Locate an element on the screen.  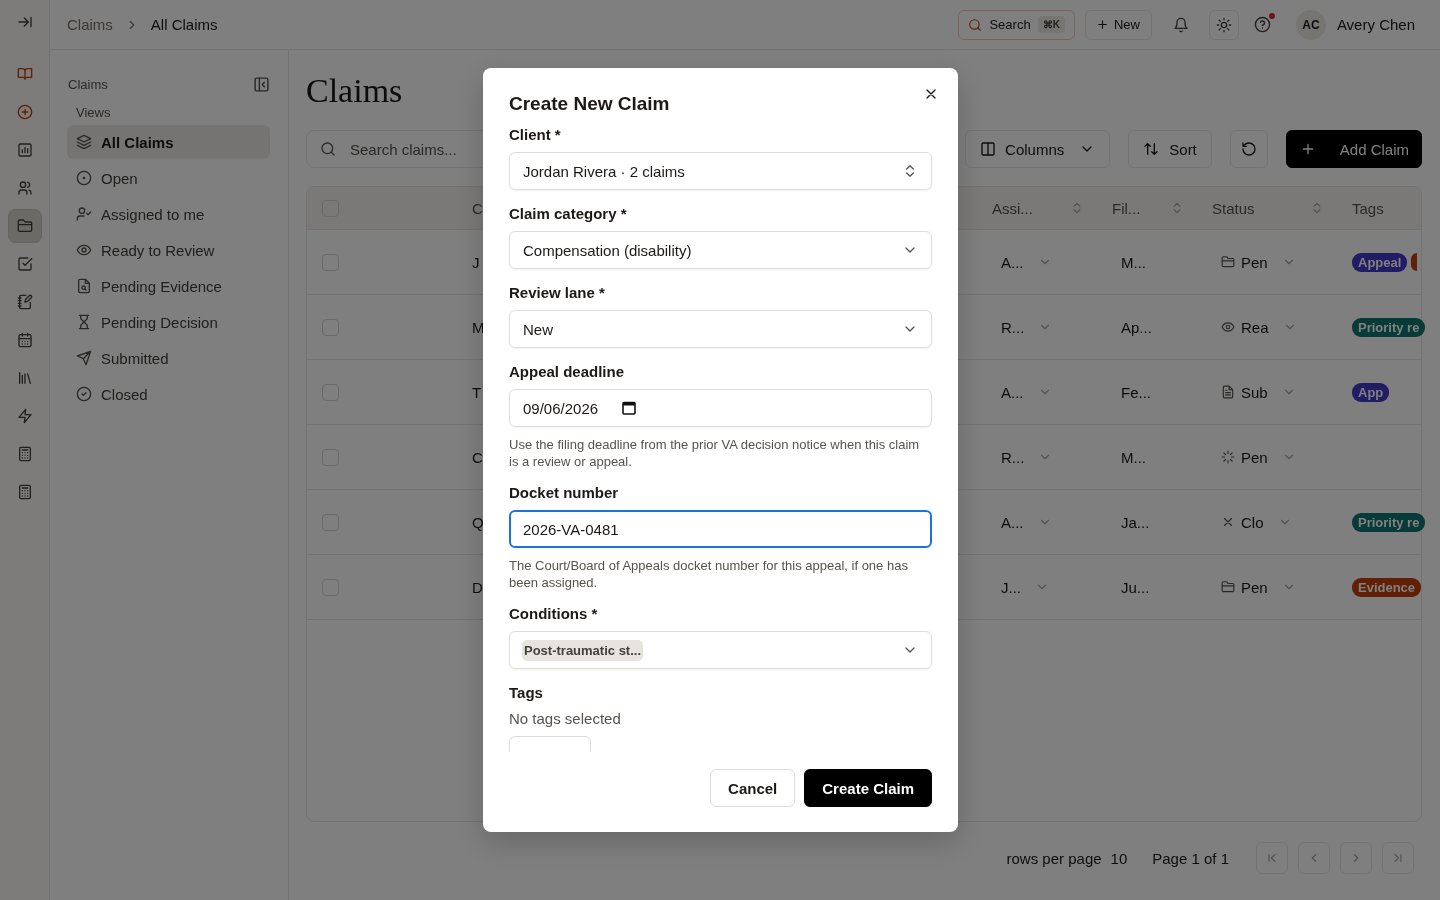
column-header: Status is located at coordinates (1233, 208).